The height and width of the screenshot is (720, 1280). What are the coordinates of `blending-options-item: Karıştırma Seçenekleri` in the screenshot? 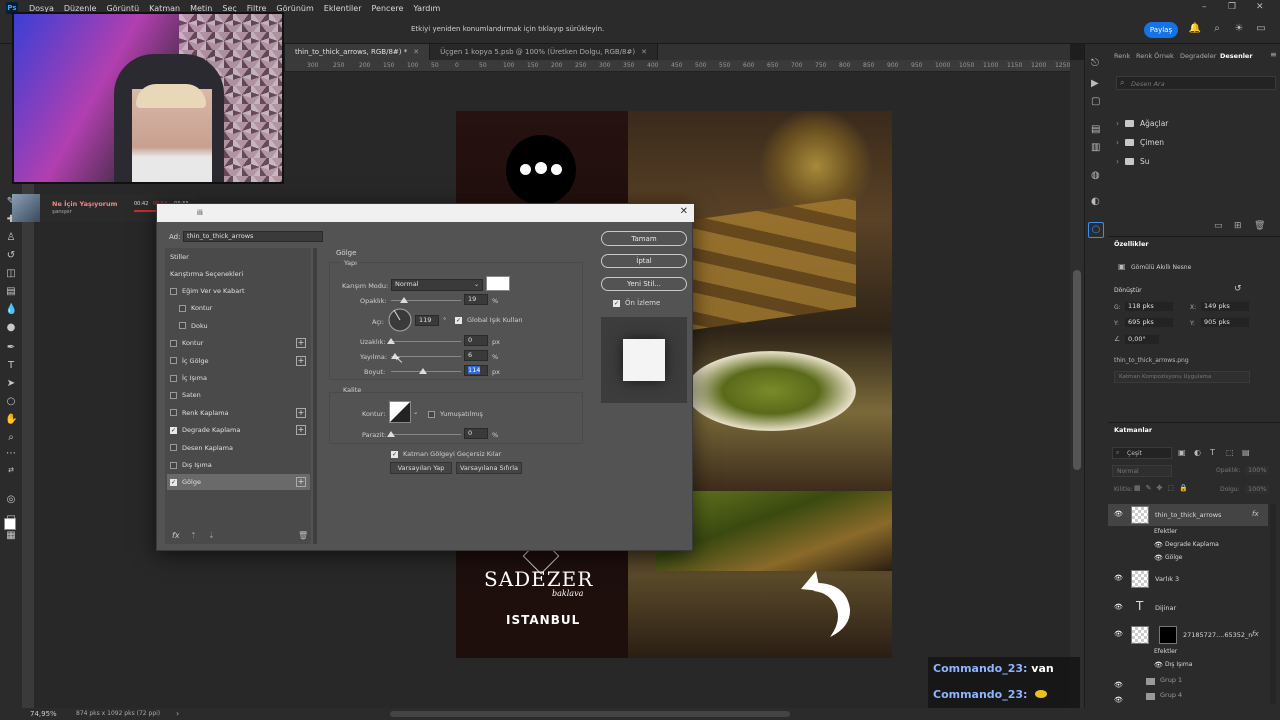 It's located at (238, 274).